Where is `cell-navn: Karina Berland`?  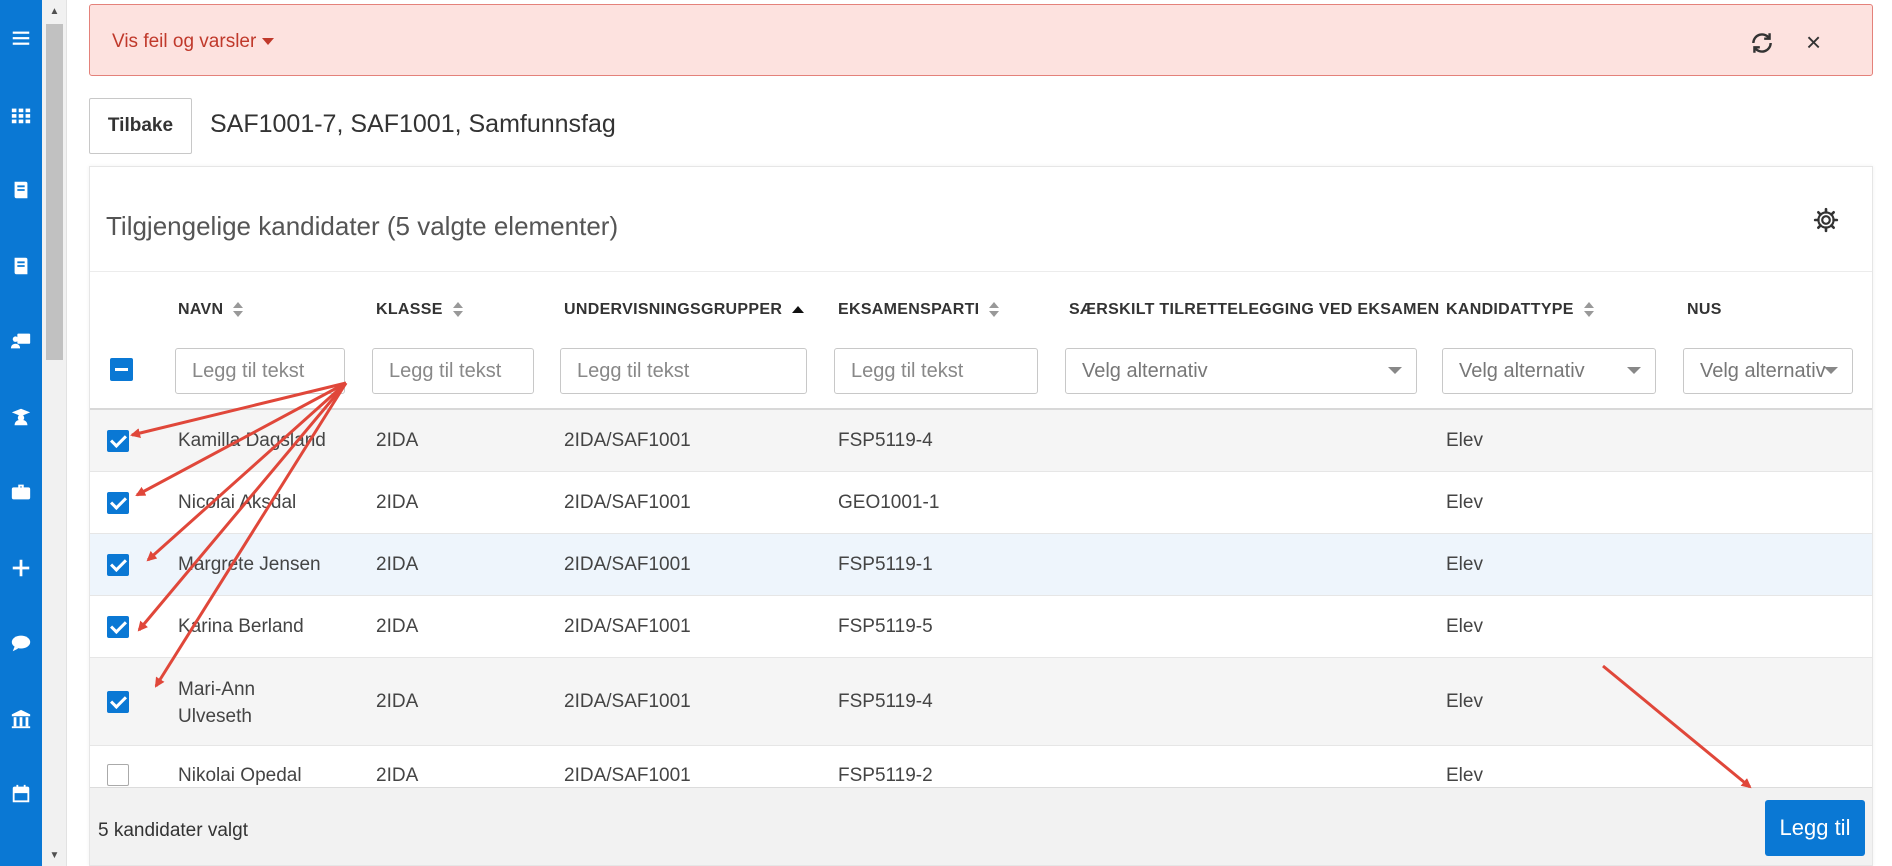
cell-navn: Karina Berland is located at coordinates (241, 626).